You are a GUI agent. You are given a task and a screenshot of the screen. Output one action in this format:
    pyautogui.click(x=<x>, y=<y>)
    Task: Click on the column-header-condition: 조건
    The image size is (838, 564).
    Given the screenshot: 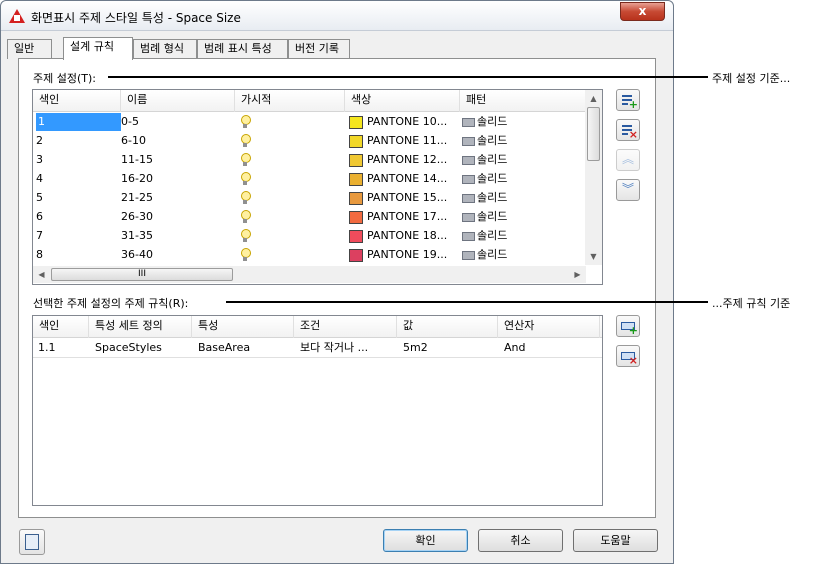 What is the action you would take?
    pyautogui.click(x=345, y=327)
    